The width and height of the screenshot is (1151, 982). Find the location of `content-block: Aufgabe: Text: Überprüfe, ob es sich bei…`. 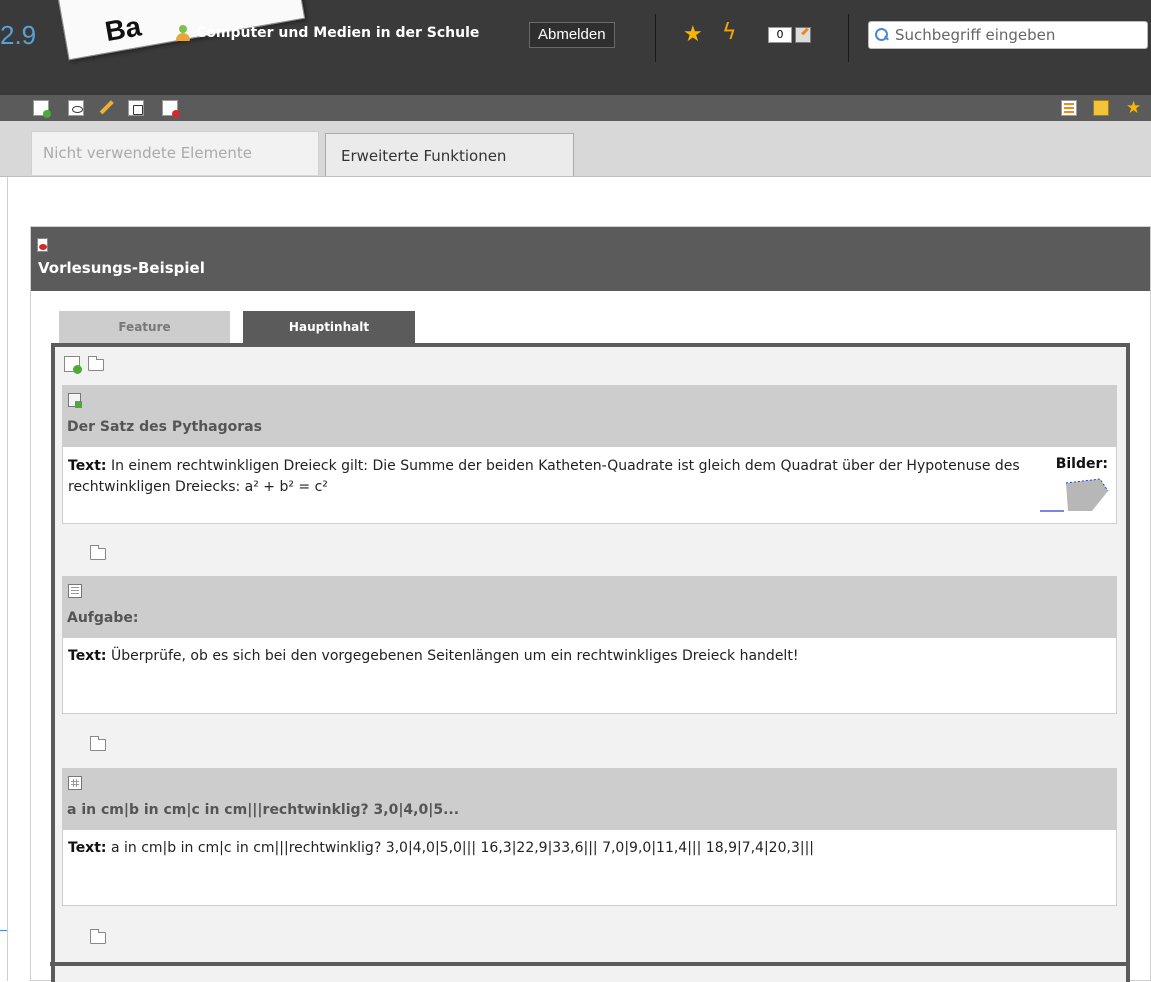

content-block: Aufgabe: Text: Überprüfe, ob es sich bei… is located at coordinates (589, 645).